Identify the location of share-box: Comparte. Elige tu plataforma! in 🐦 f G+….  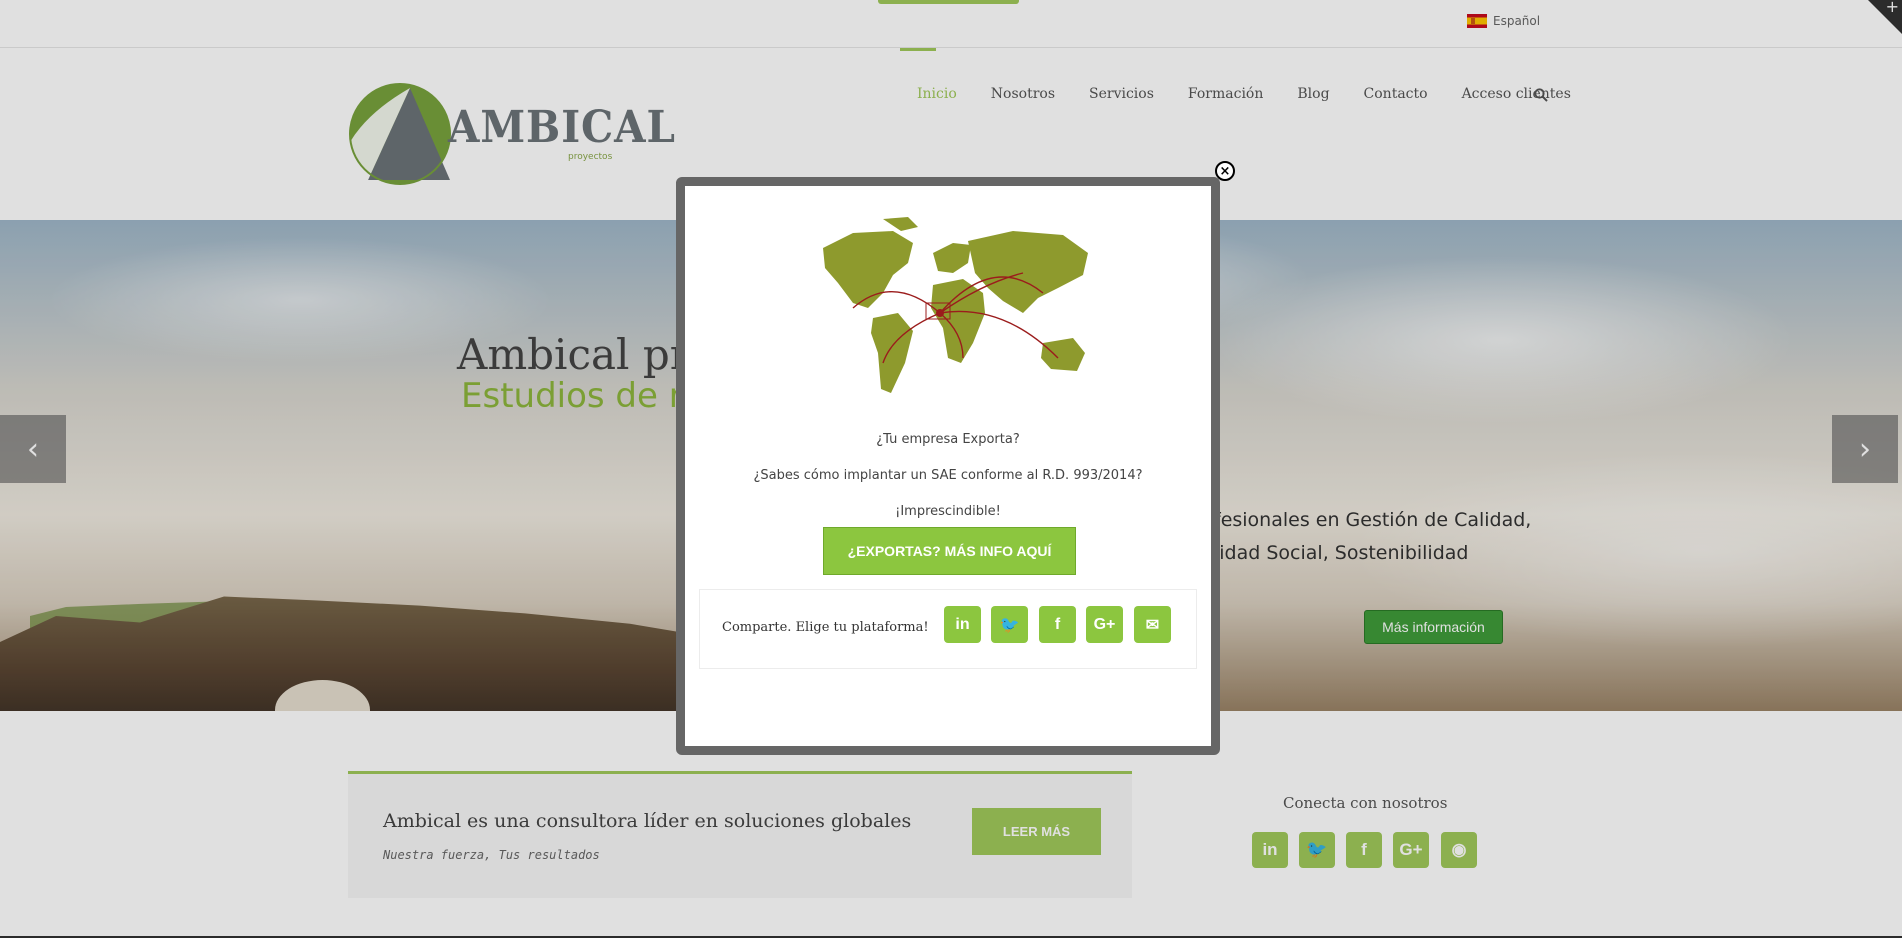
(948, 629).